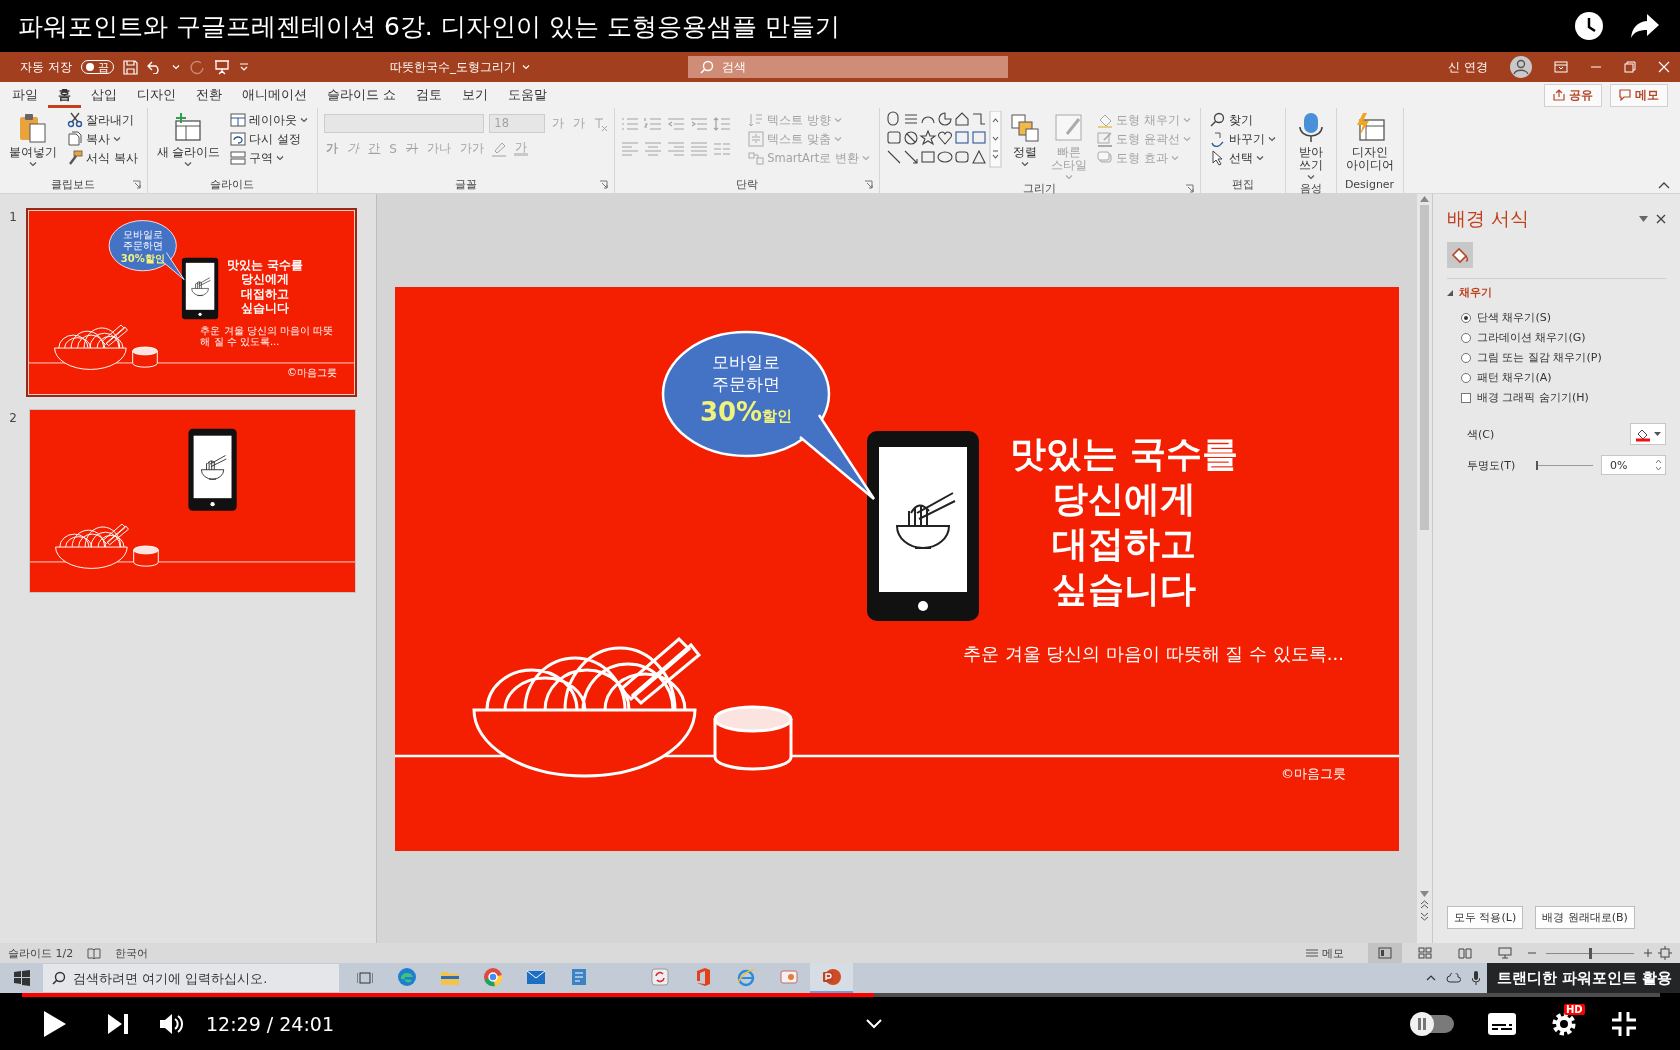 The image size is (1680, 1050). I want to click on ribbon-tab: 애니메이션, so click(274, 95).